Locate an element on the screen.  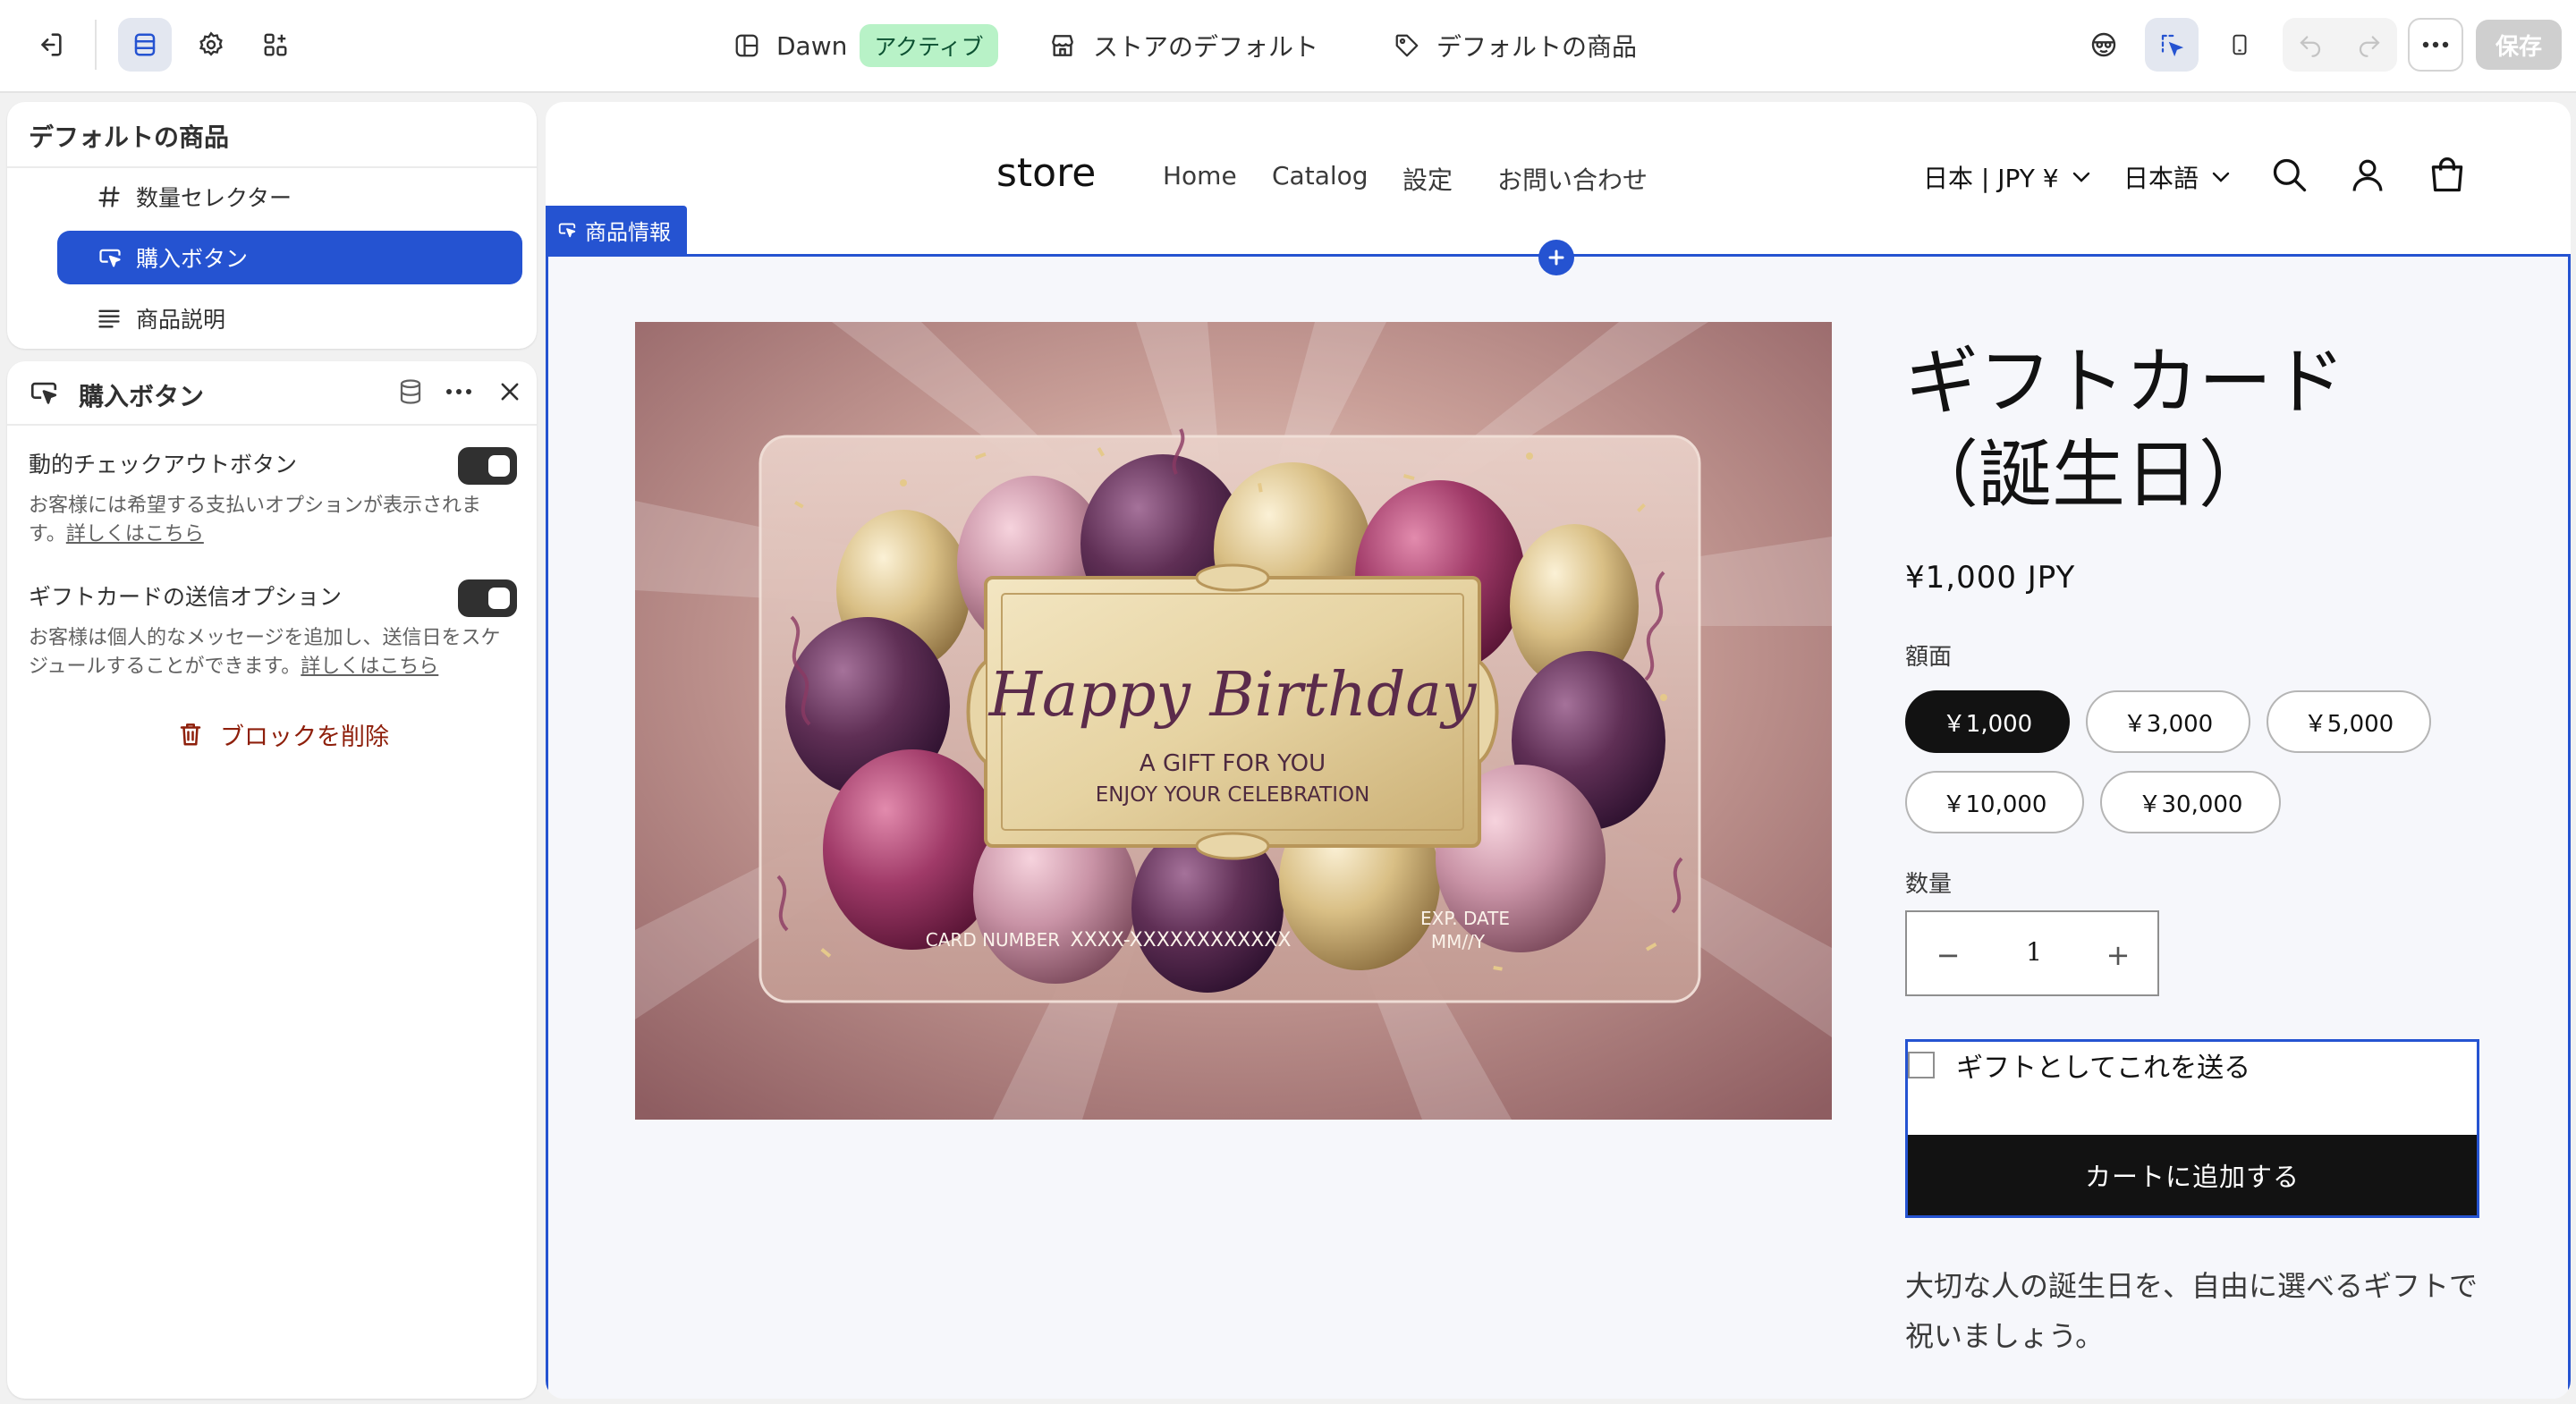
inspector-button is located at coordinates (2104, 45).